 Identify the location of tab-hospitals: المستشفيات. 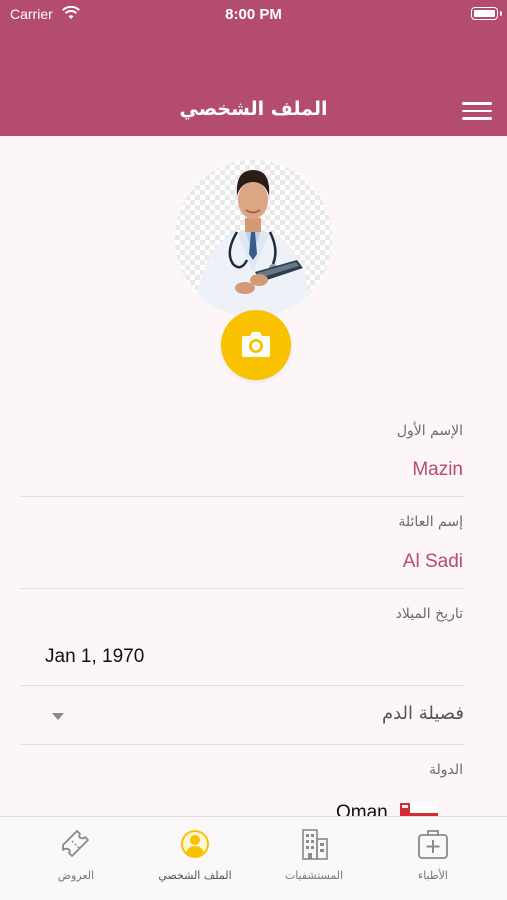
(314, 858).